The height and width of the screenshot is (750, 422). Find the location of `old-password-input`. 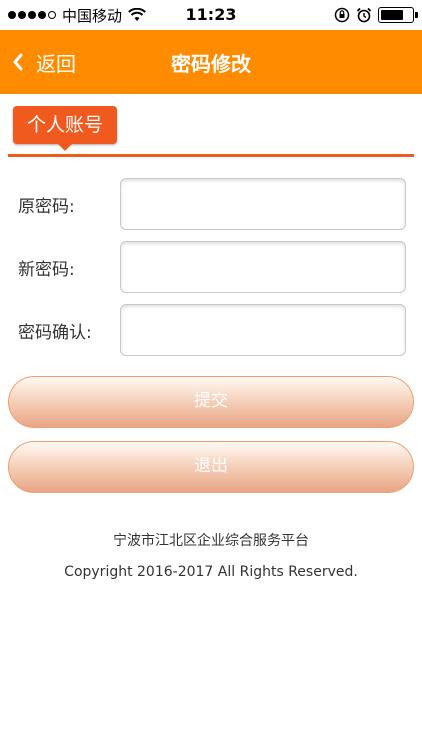

old-password-input is located at coordinates (263, 204).